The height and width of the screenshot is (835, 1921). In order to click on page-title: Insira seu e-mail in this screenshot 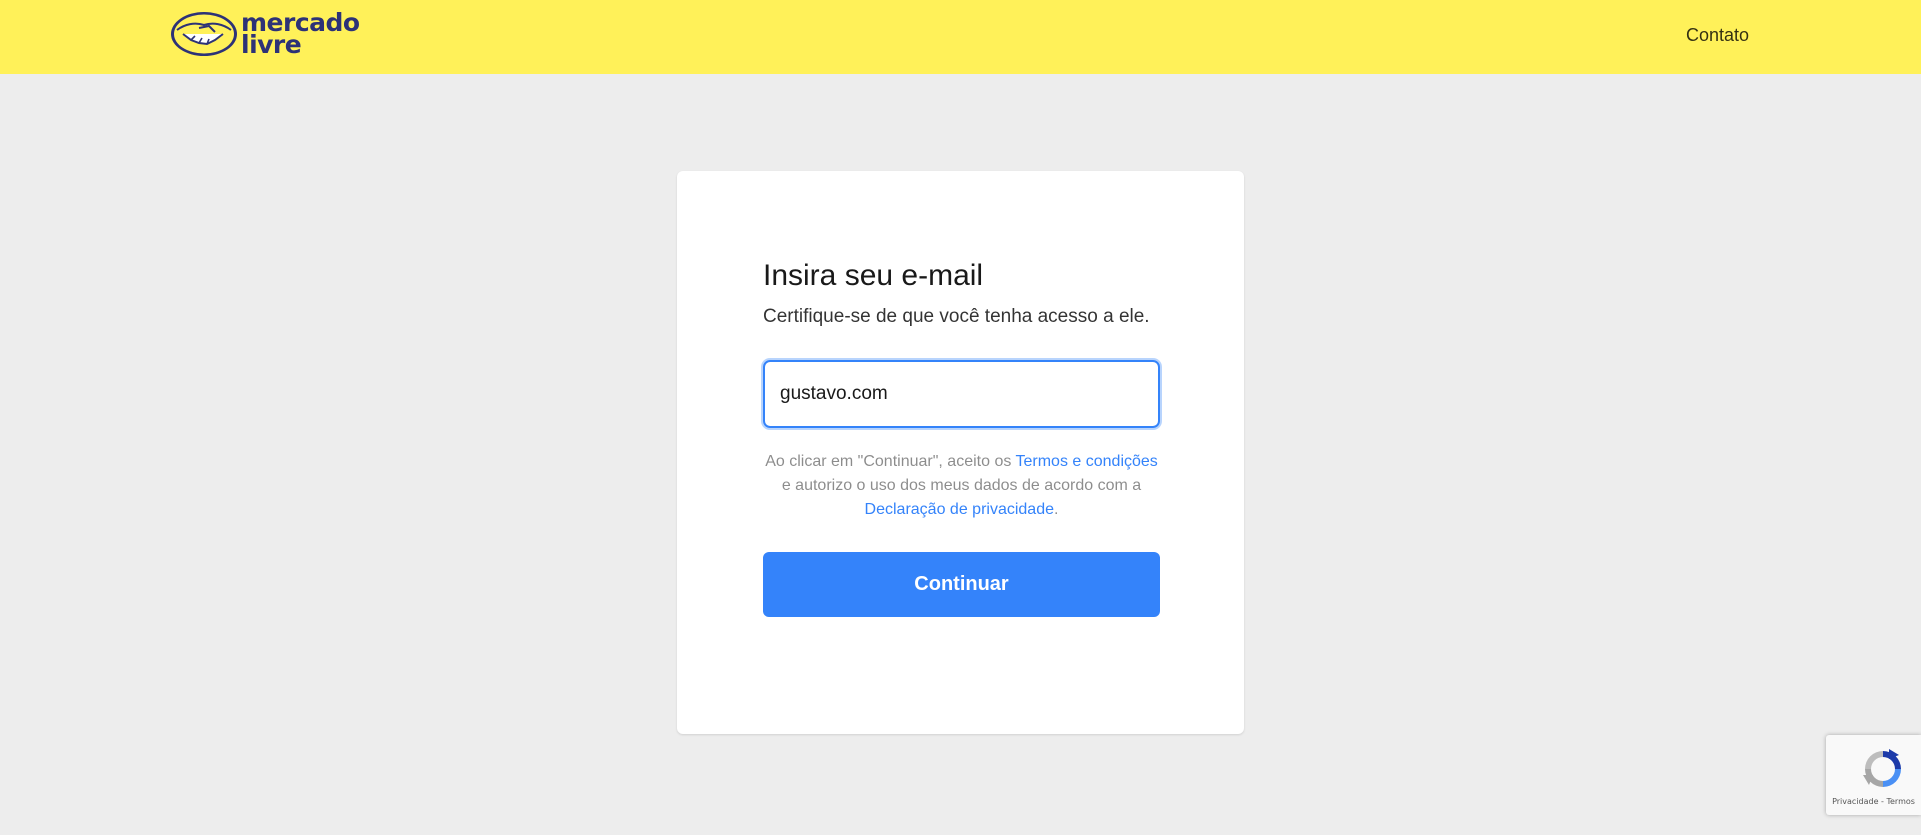, I will do `click(873, 275)`.